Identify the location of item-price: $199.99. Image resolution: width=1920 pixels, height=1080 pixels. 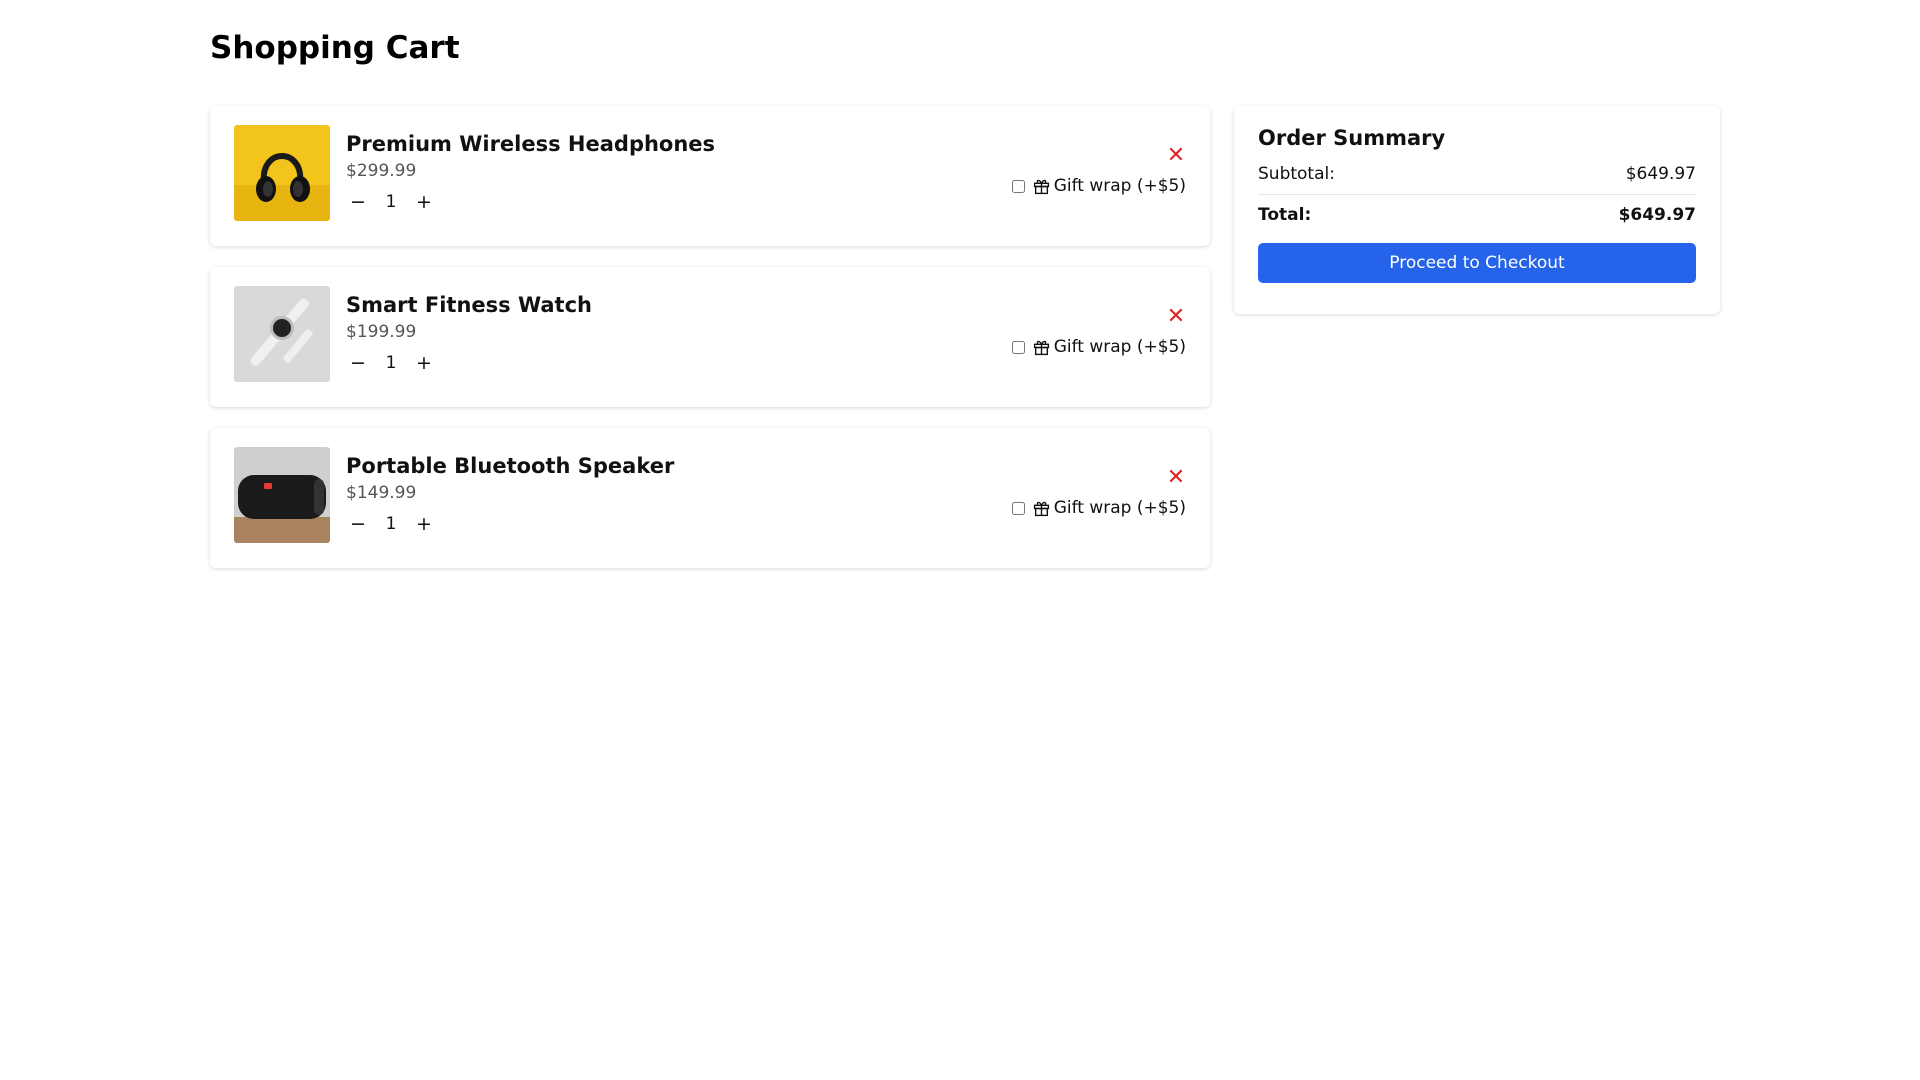
(381, 332).